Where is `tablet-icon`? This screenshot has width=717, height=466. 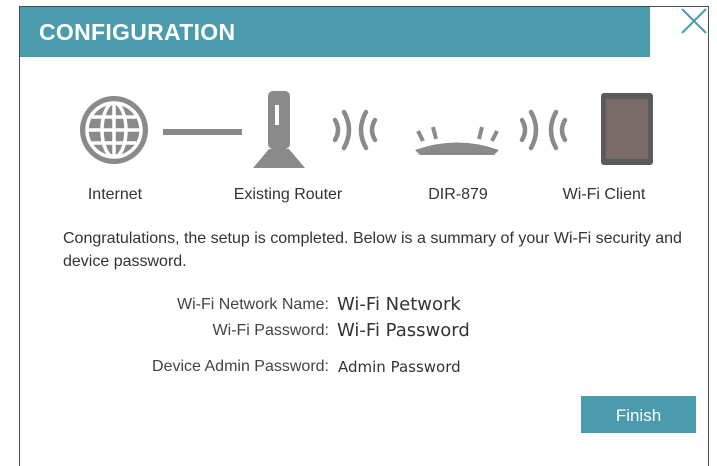
tablet-icon is located at coordinates (627, 129).